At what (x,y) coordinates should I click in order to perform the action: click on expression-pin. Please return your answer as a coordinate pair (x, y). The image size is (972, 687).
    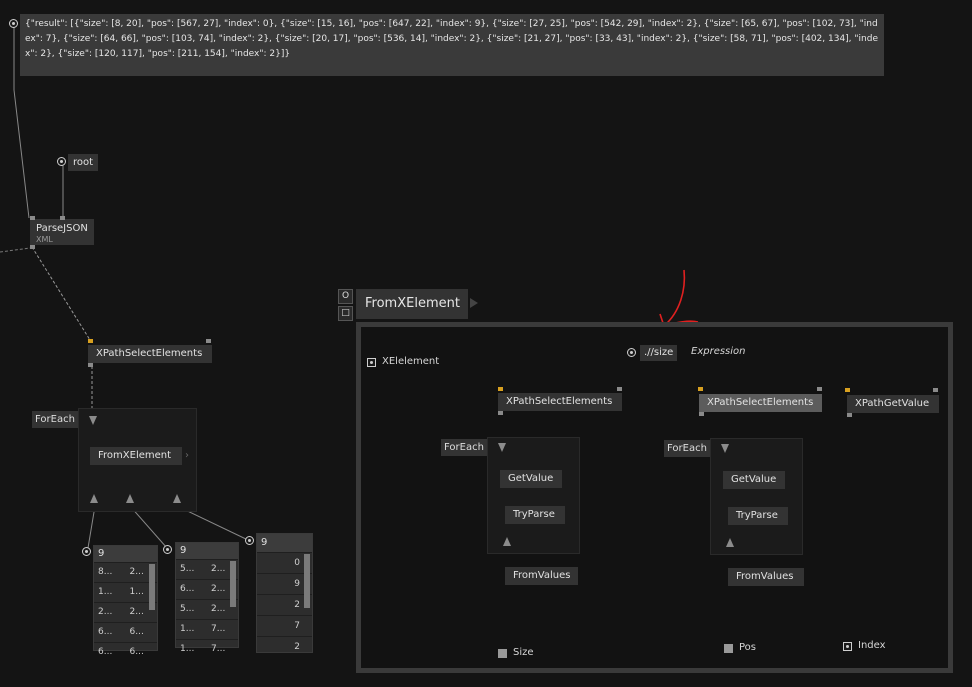
    Looking at the image, I should click on (631, 352).